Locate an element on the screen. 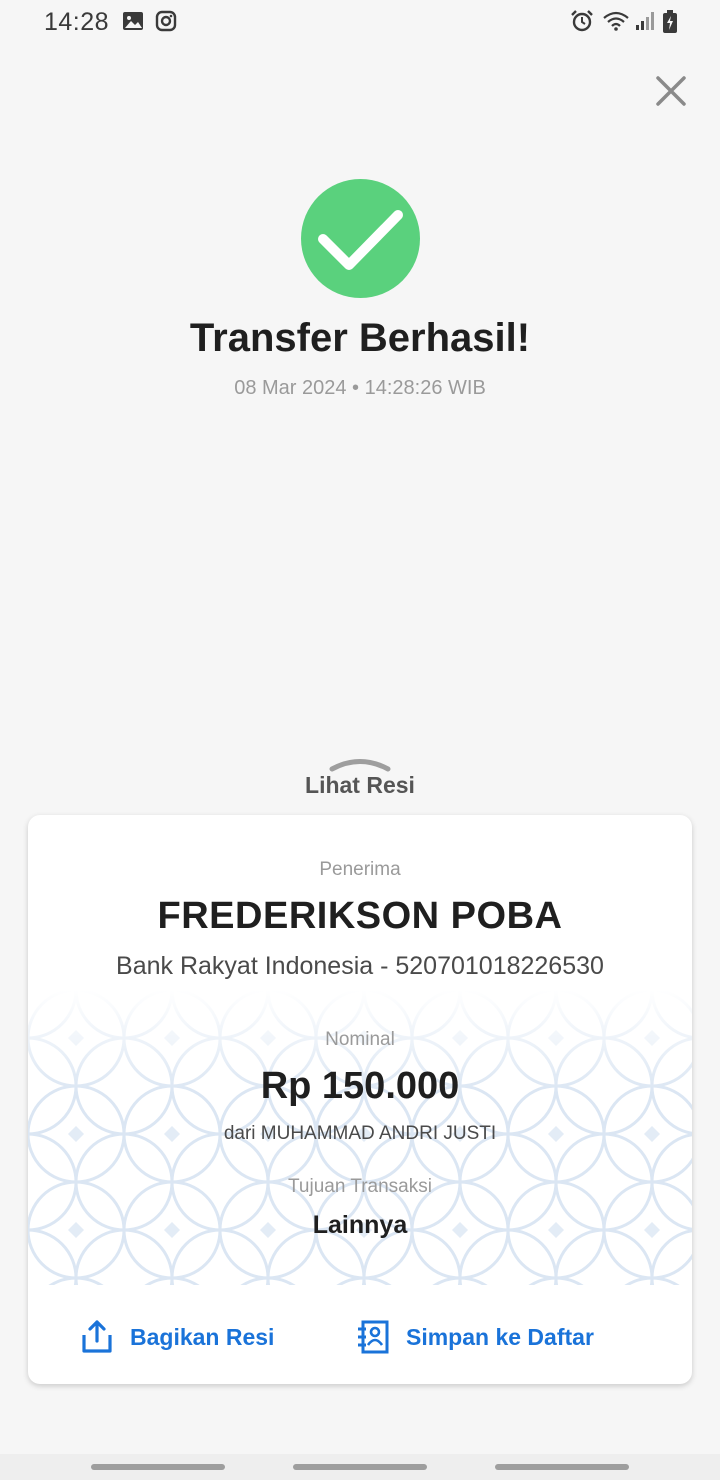 This screenshot has height=1480, width=720. transaction-datetime: 08 Mar 2024 • 14:28:26 WIB is located at coordinates (360, 388).